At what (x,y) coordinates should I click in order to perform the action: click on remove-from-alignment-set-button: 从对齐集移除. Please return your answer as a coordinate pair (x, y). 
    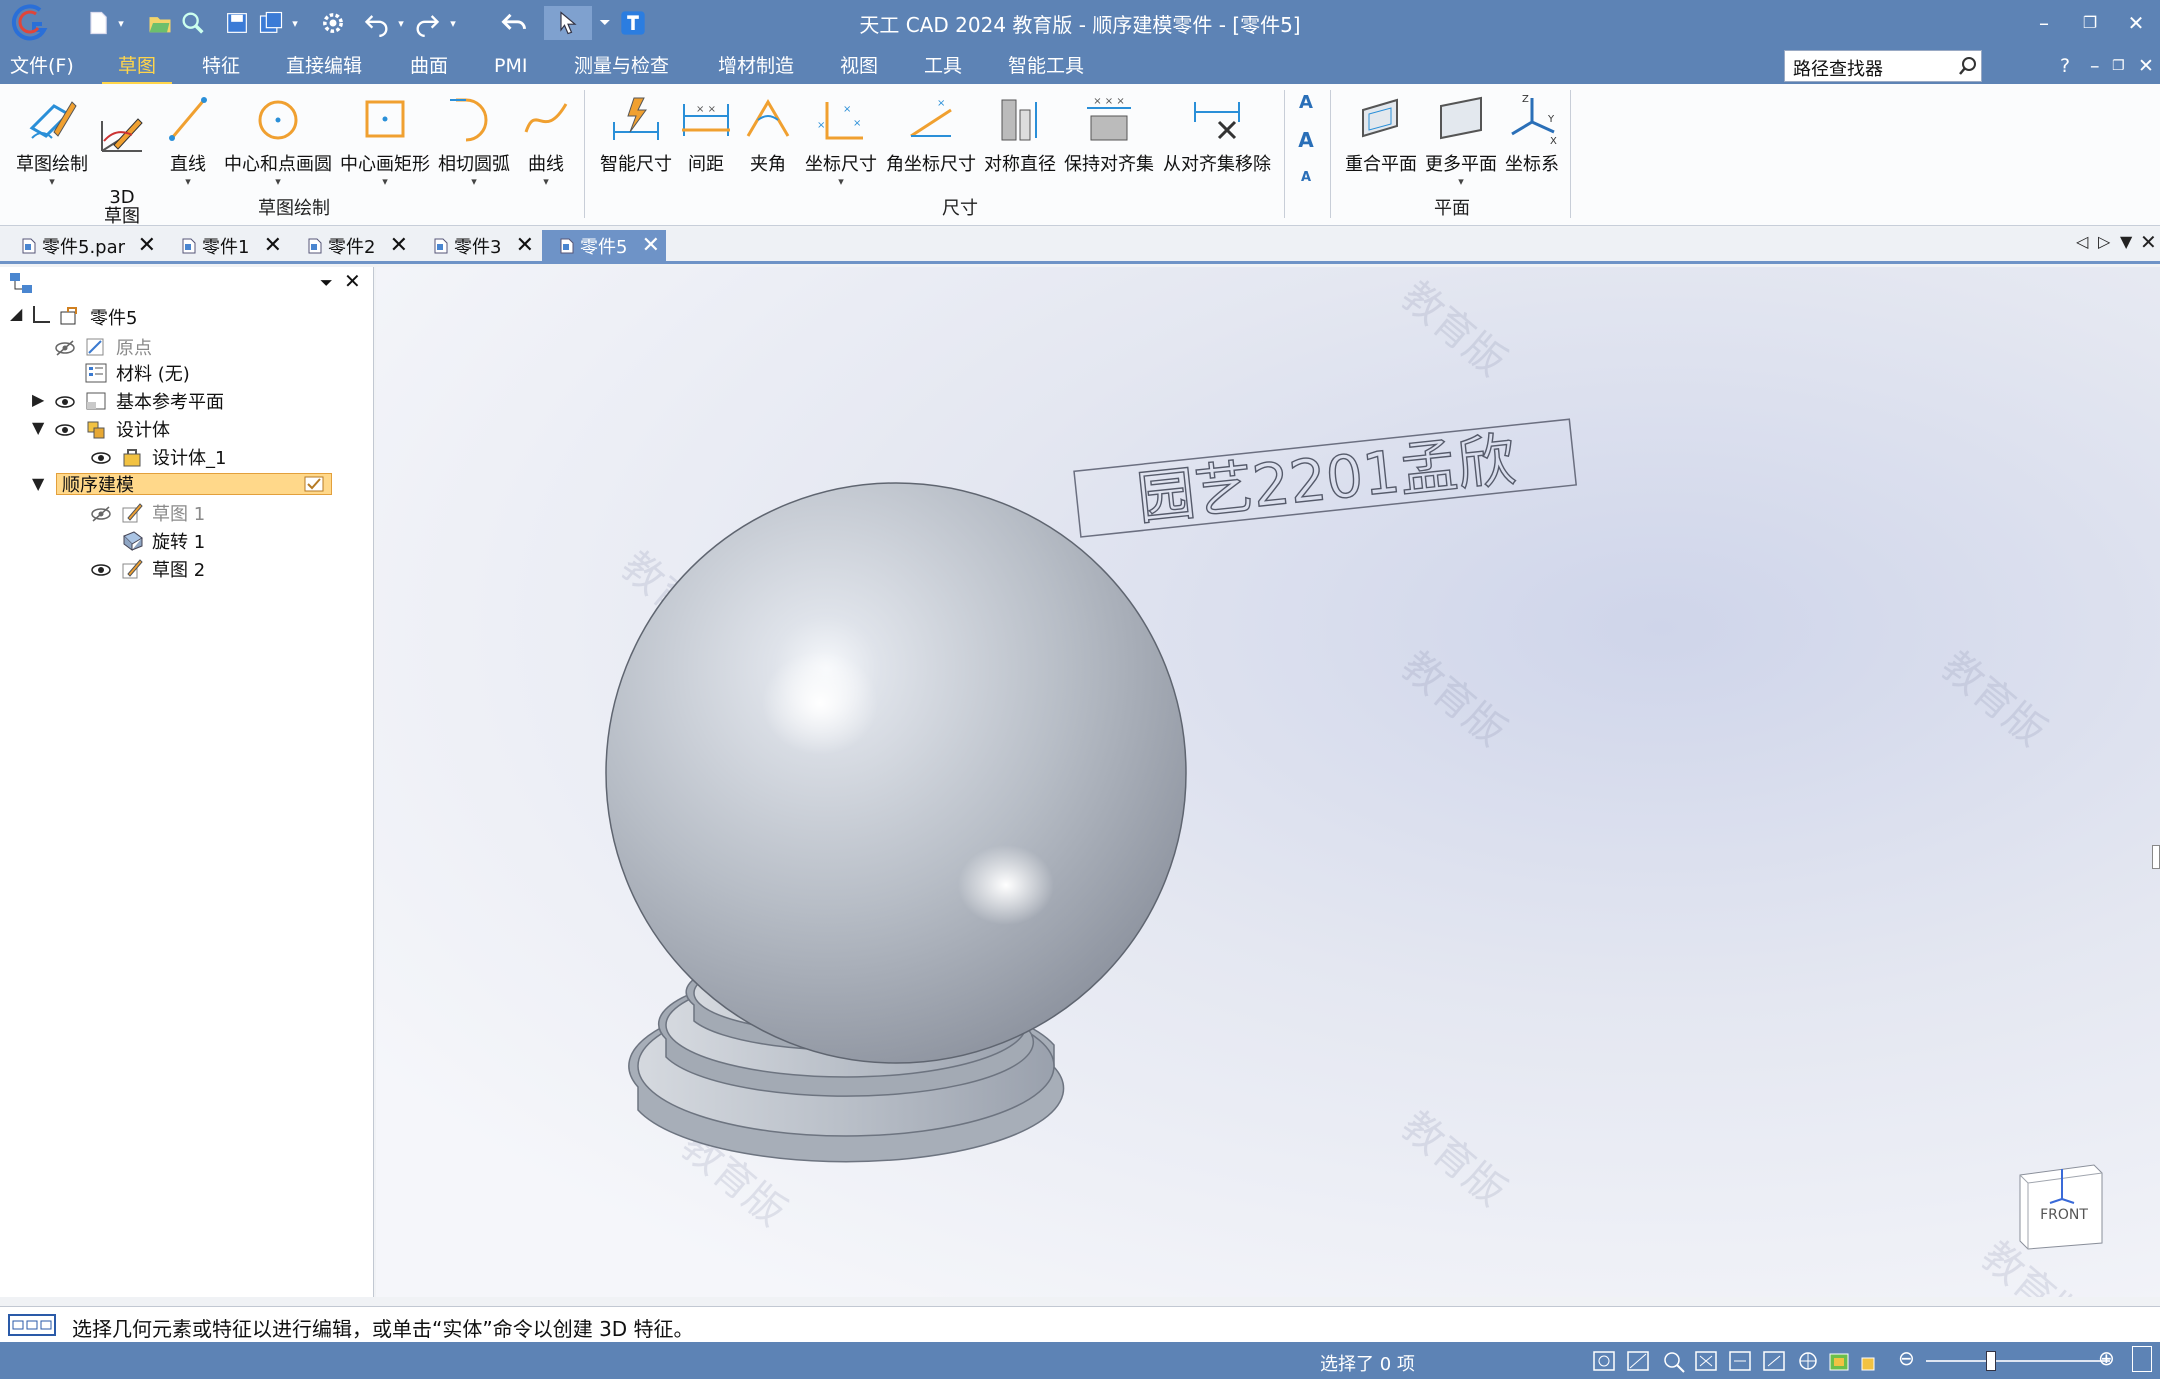
    Looking at the image, I should click on (1217, 134).